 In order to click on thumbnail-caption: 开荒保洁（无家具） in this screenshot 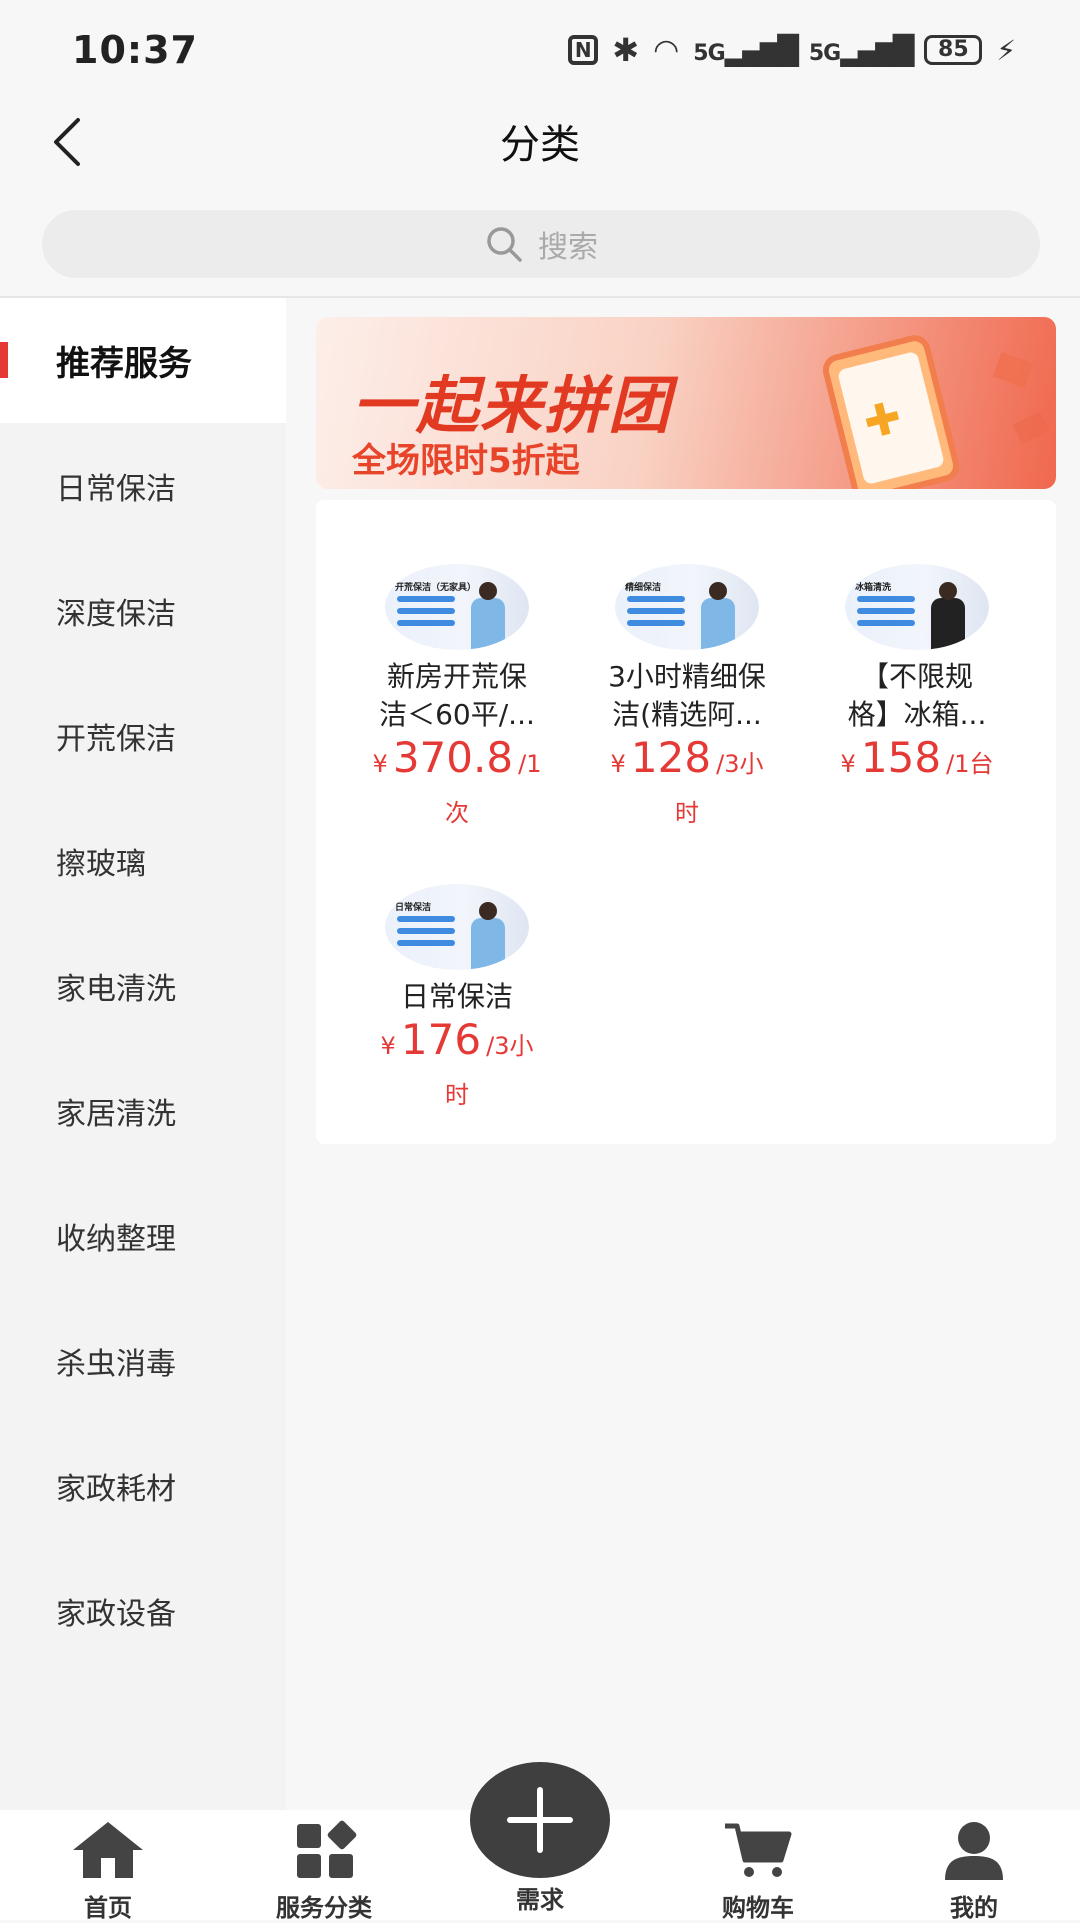, I will do `click(436, 588)`.